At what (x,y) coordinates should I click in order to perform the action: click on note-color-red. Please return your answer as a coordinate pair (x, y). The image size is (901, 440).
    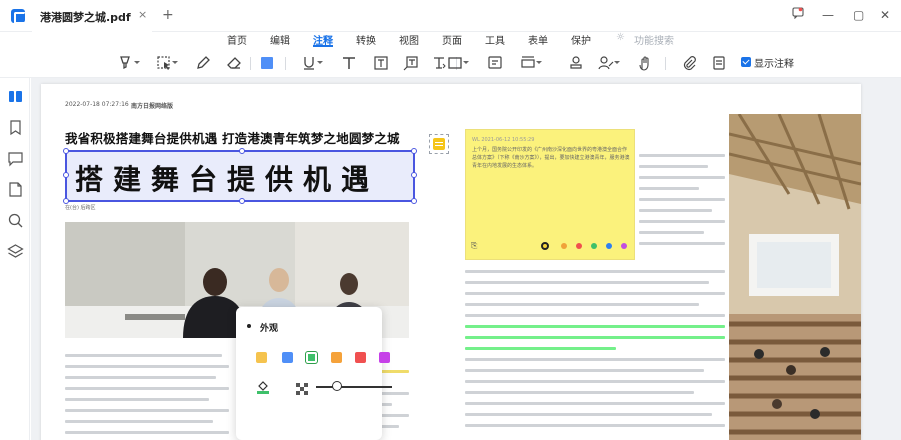
    Looking at the image, I should click on (579, 246).